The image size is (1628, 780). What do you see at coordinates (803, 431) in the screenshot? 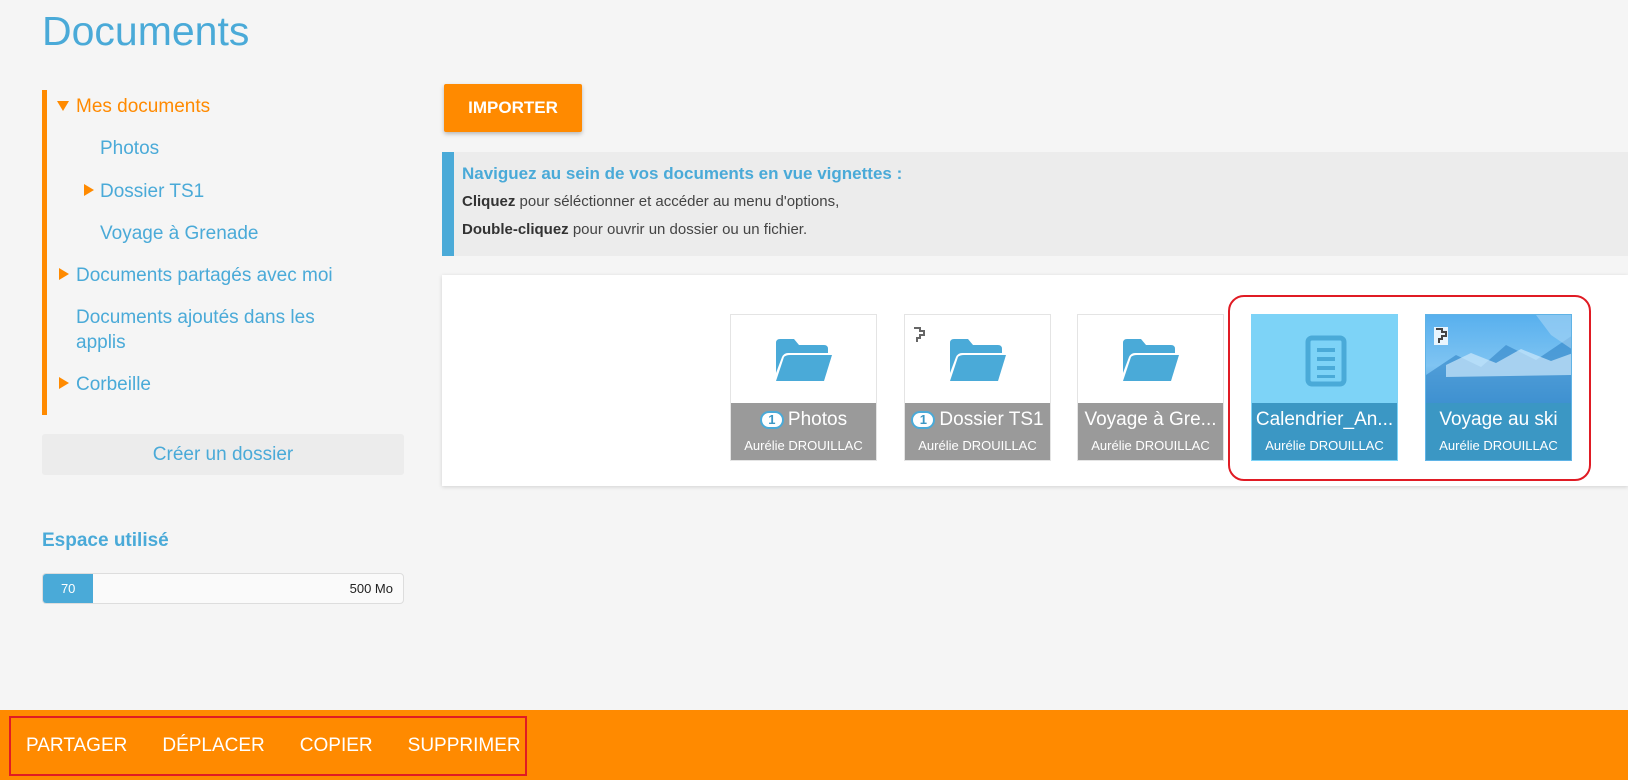
I see `tile-footer: 1 Photos Aurélie DROUILLAC` at bounding box center [803, 431].